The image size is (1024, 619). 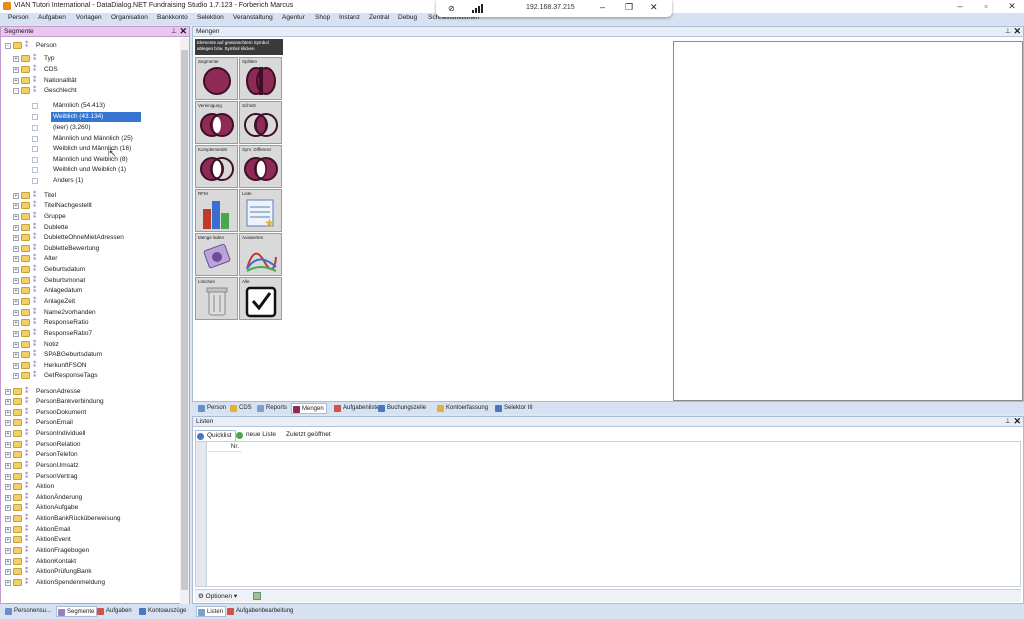 What do you see at coordinates (90, 181) in the screenshot?
I see `segment-value: Anders (1)` at bounding box center [90, 181].